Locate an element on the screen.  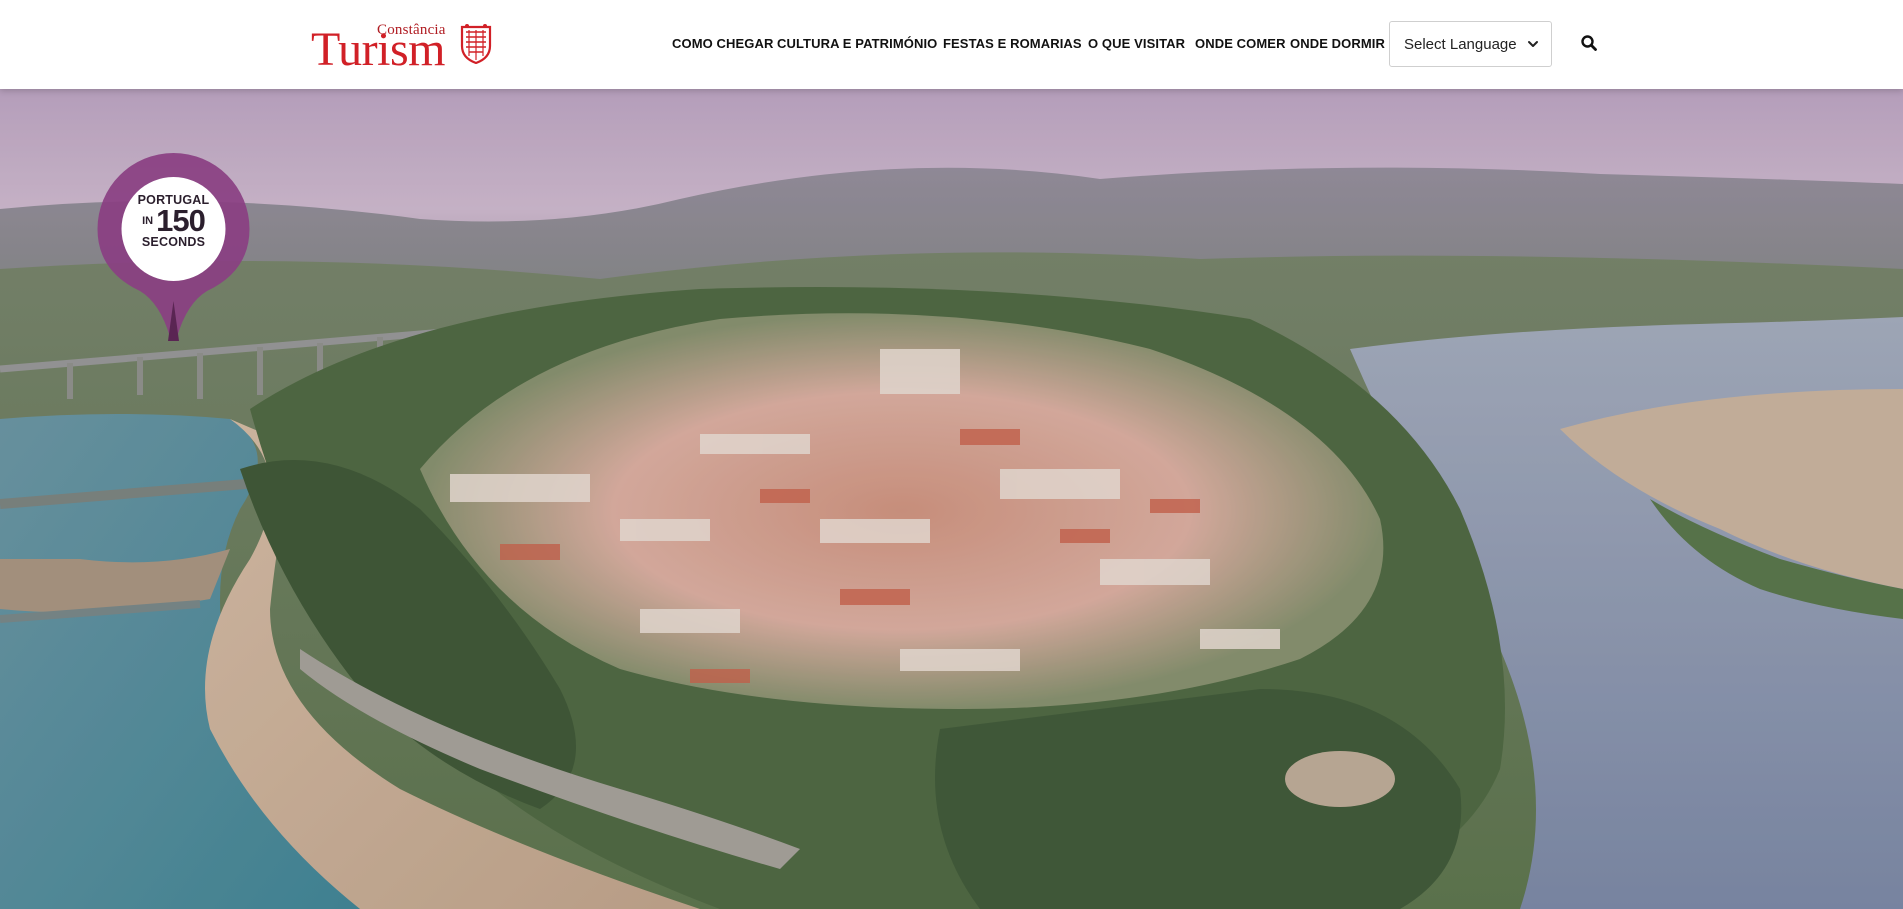
search-button is located at coordinates (1589, 43).